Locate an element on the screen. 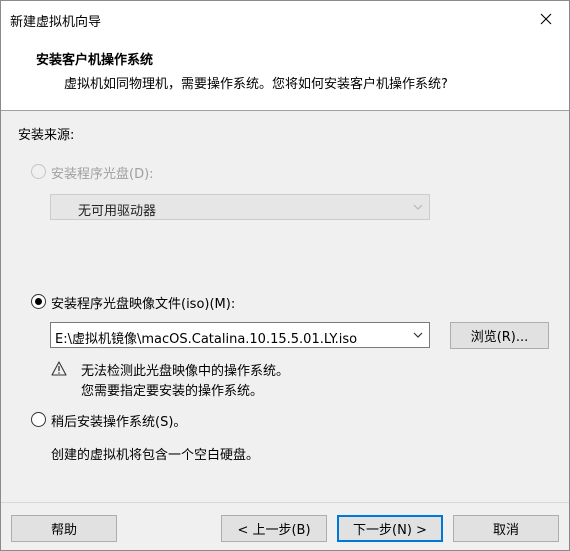 The height and width of the screenshot is (551, 570). iso-radio is located at coordinates (38, 301).